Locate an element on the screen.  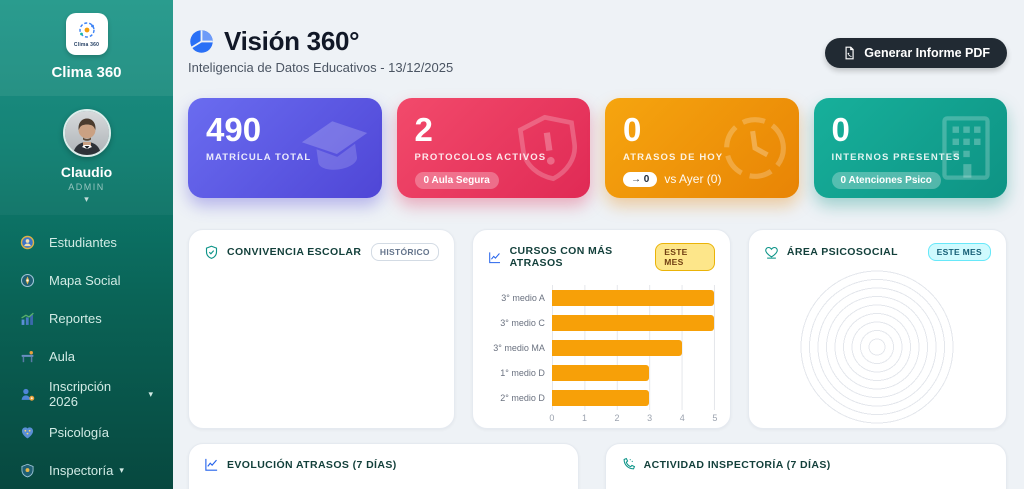
sidebar-item-psicologia: Psicología is located at coordinates (86, 432).